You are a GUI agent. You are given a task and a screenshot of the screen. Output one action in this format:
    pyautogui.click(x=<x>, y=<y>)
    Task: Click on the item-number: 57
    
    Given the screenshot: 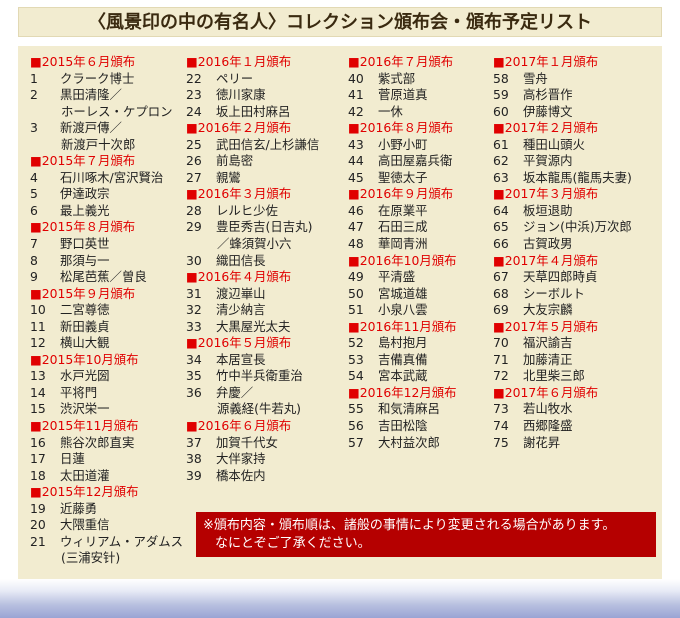 What is the action you would take?
    pyautogui.click(x=356, y=442)
    